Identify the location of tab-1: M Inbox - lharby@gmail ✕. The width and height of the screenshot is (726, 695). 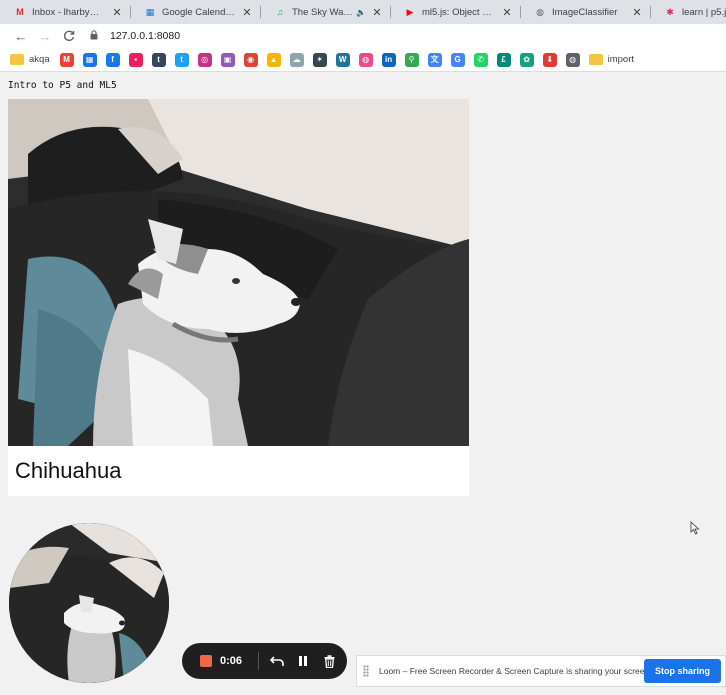
(65, 12).